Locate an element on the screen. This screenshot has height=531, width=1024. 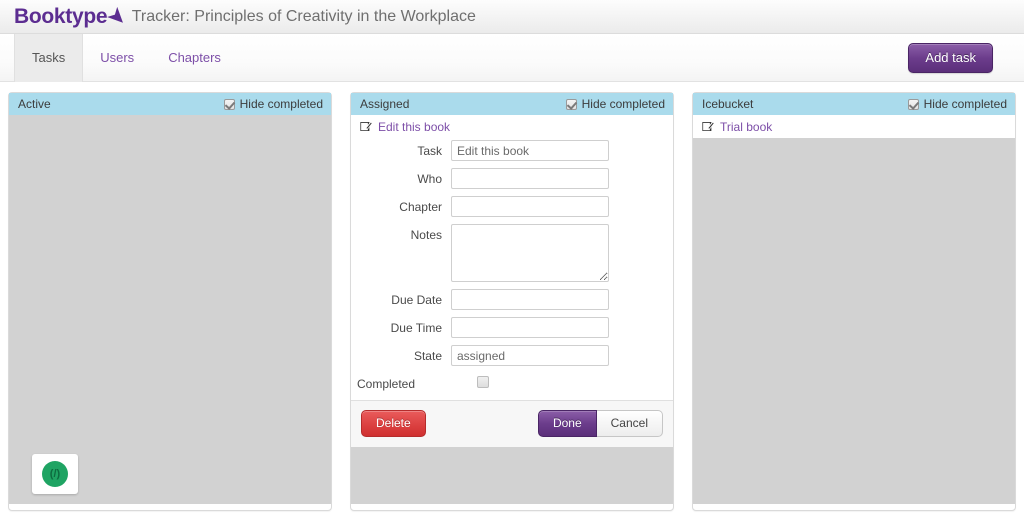
hide-completed-label-assigned: Hide completed is located at coordinates (623, 104).